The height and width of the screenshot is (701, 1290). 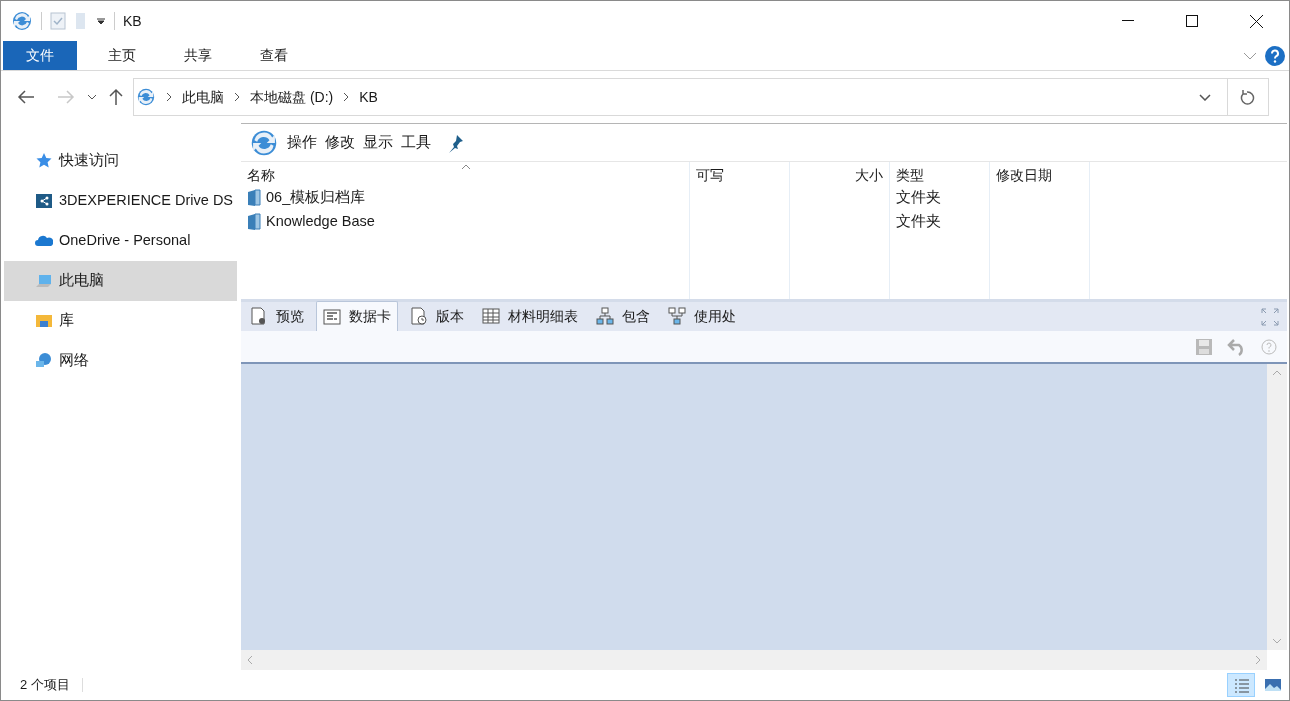 What do you see at coordinates (101, 21) in the screenshot?
I see `dropdown-icon` at bounding box center [101, 21].